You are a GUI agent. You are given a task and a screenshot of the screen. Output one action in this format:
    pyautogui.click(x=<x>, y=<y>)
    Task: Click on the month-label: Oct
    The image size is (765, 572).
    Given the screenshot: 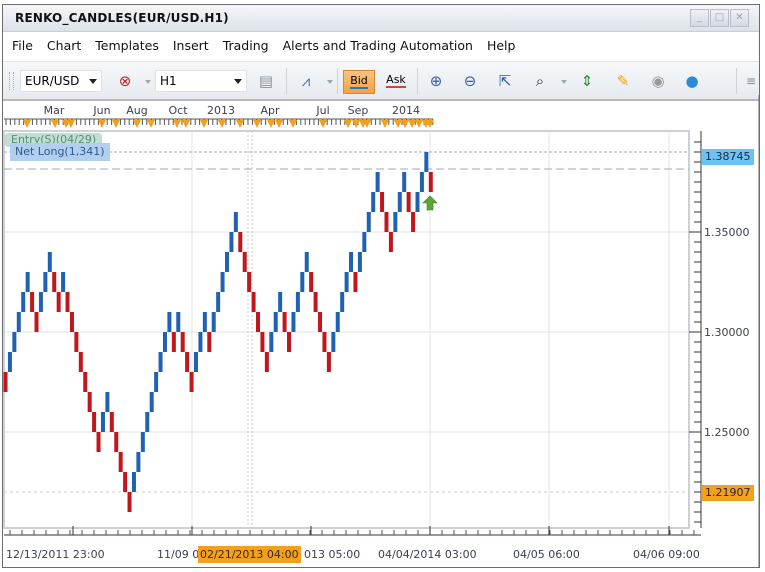 What is the action you would take?
    pyautogui.click(x=178, y=110)
    